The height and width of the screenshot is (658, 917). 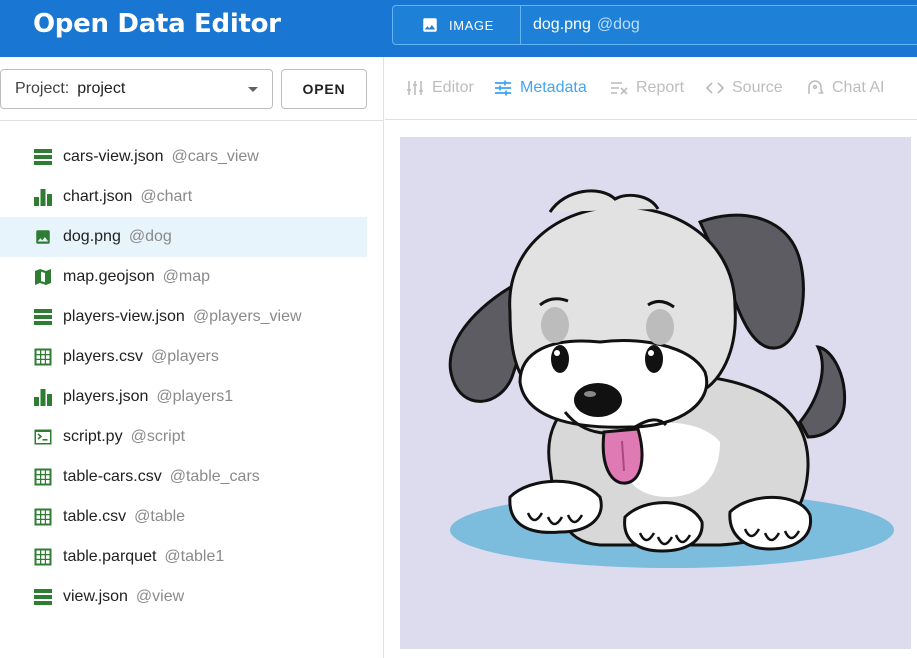 I want to click on file-item-players-view: players-view.json @players_view, so click(x=183, y=317).